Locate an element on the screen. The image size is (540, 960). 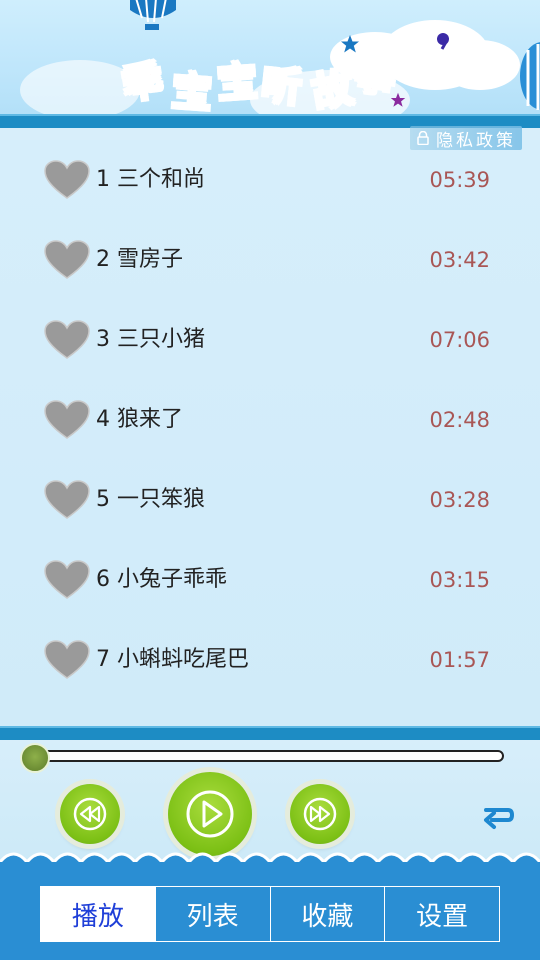
story-duration: 03:15 is located at coordinates (459, 580).